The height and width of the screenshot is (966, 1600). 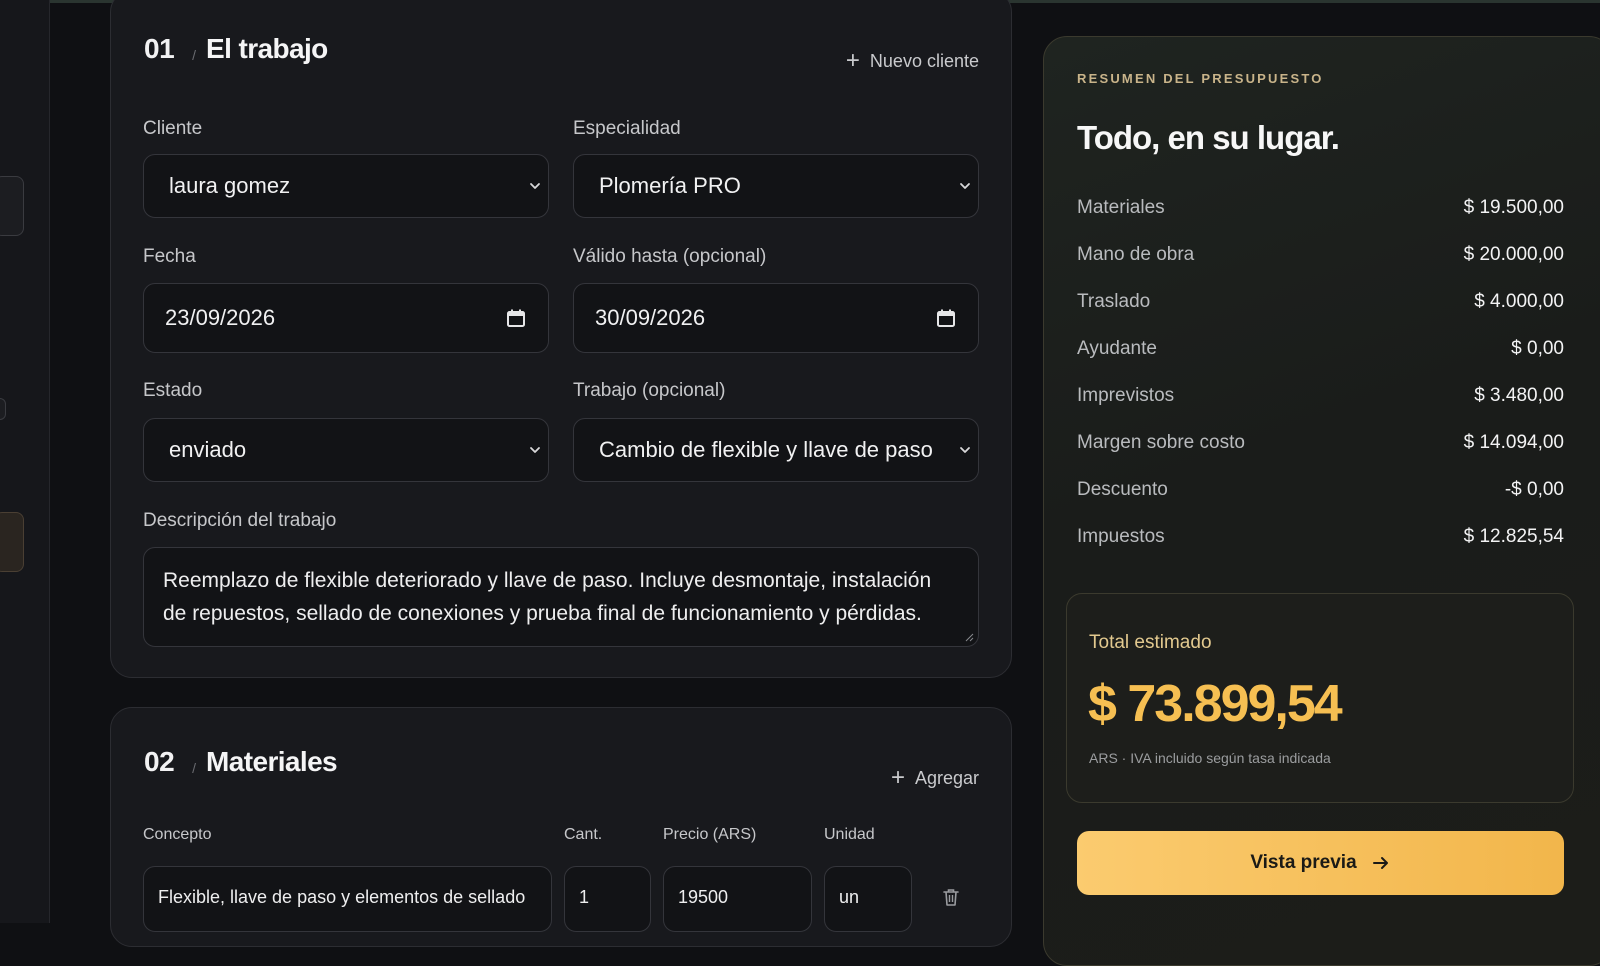 I want to click on specialty-select: Plomería PRO, so click(x=776, y=186).